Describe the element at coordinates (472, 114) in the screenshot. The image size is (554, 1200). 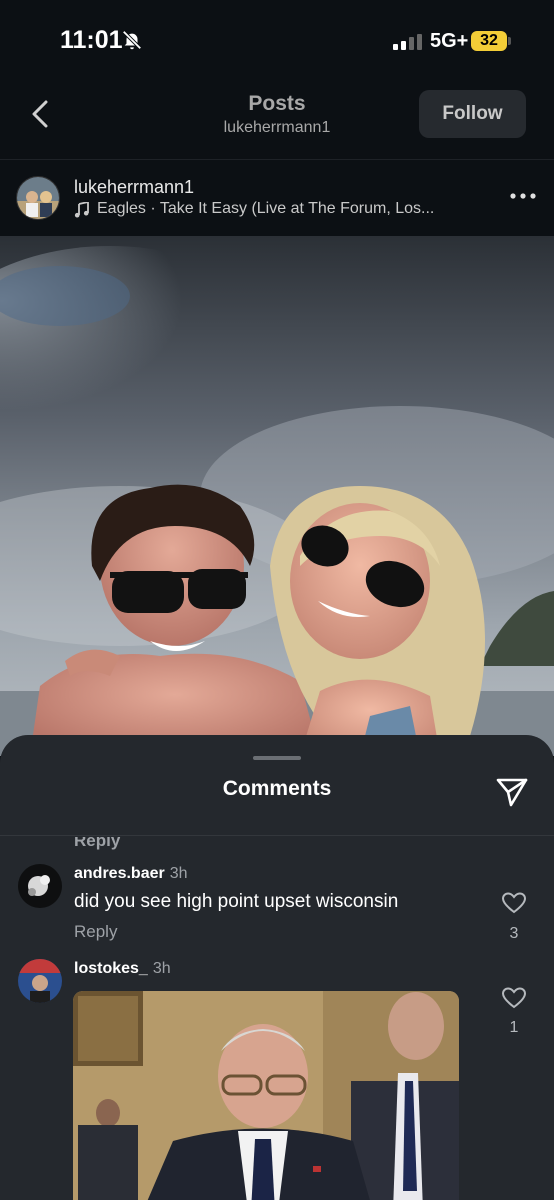
I see `follow-button: Follow` at that location.